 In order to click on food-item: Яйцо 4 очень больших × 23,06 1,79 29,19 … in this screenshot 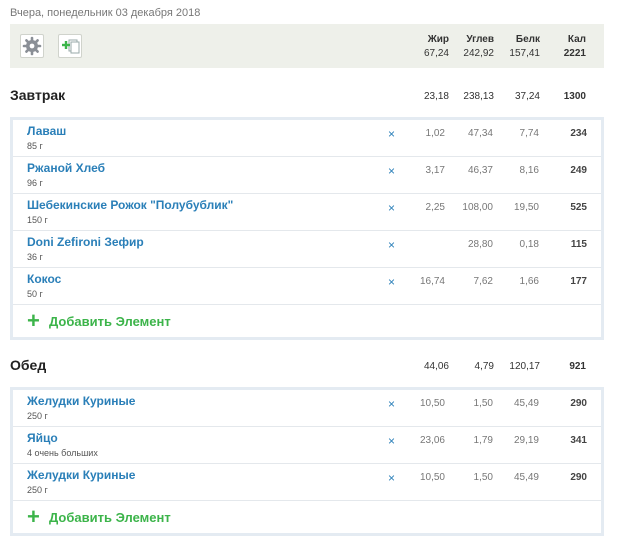, I will do `click(307, 445)`.